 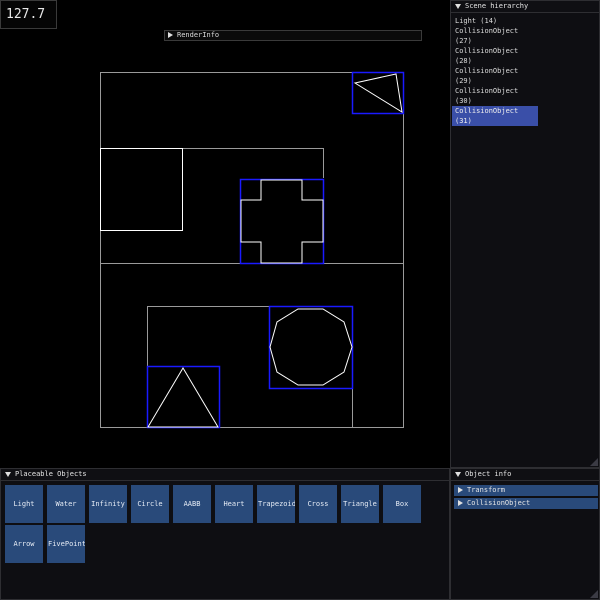 I want to click on box-object, so click(x=141, y=189).